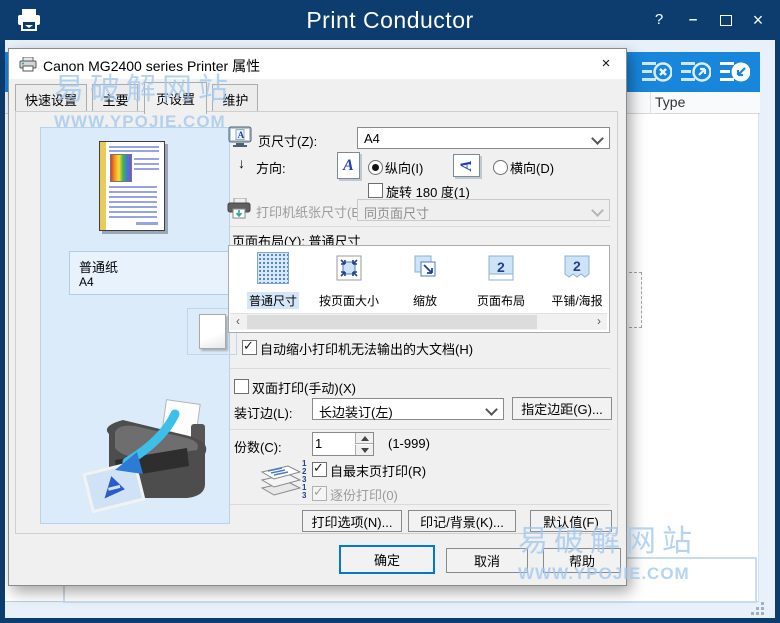 The image size is (780, 623). I want to click on layout-scrollbar: ‹ ›, so click(418, 321).